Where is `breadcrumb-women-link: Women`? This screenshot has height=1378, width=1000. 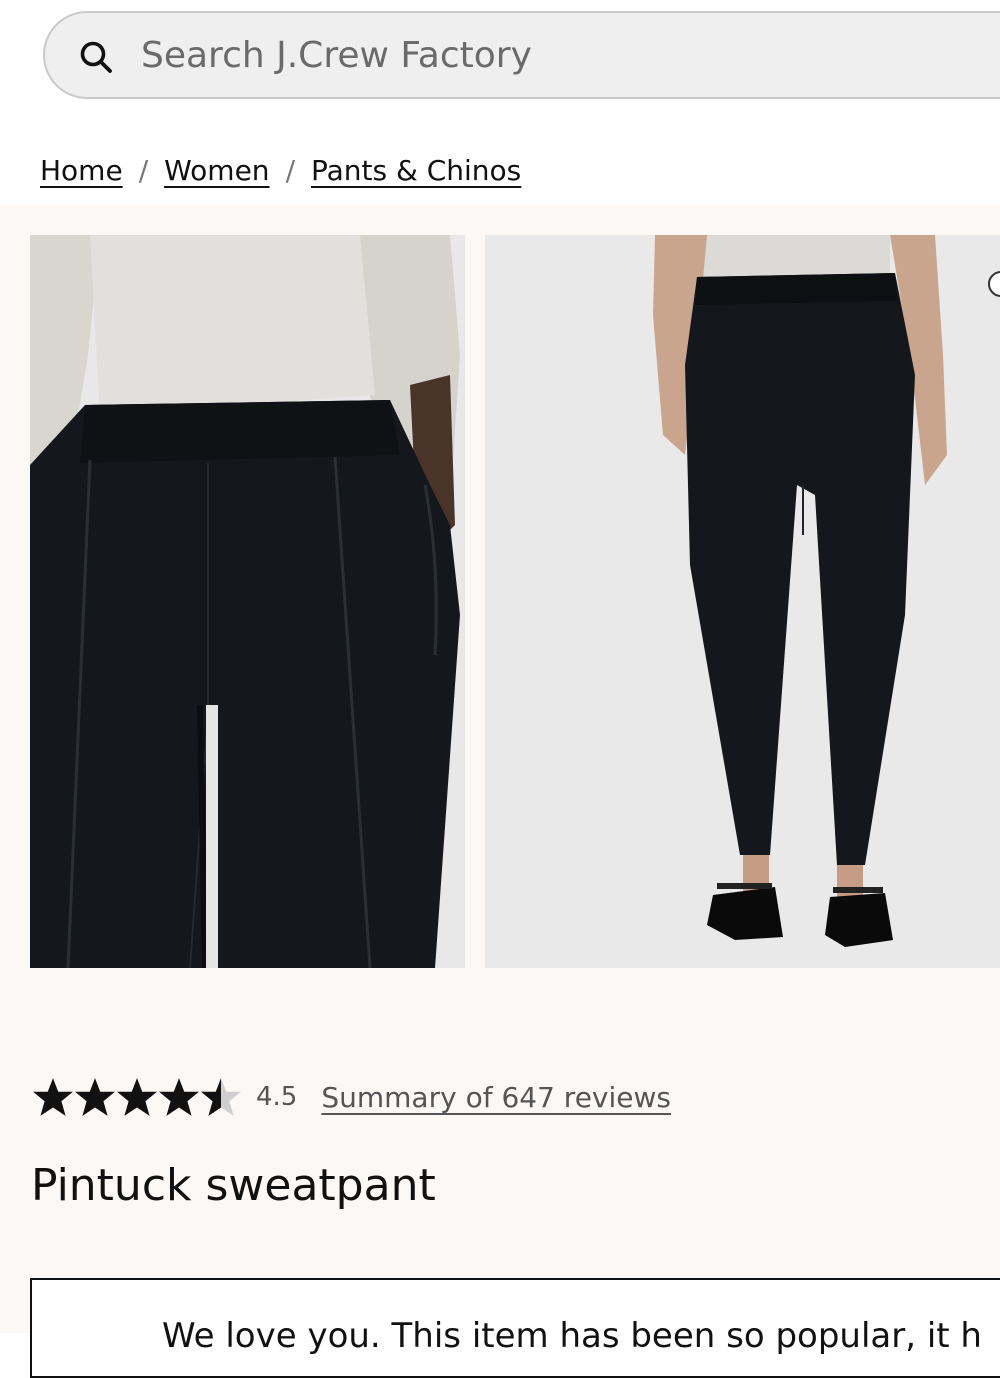 breadcrumb-women-link: Women is located at coordinates (216, 170).